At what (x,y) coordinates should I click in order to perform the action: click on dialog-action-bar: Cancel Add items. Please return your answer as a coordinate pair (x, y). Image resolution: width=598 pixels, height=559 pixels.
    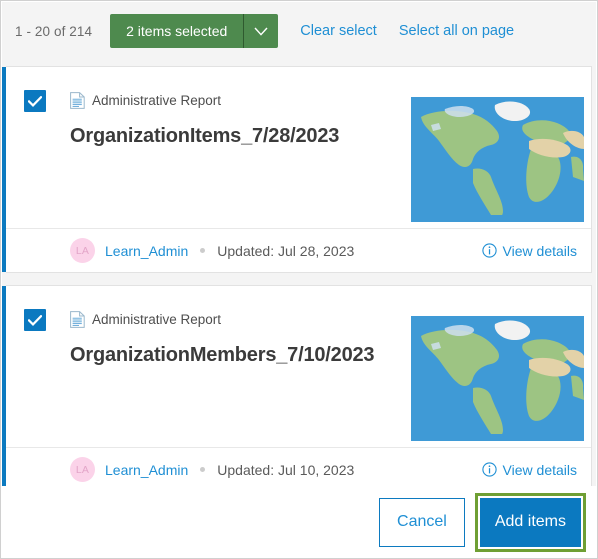
    Looking at the image, I should click on (299, 521).